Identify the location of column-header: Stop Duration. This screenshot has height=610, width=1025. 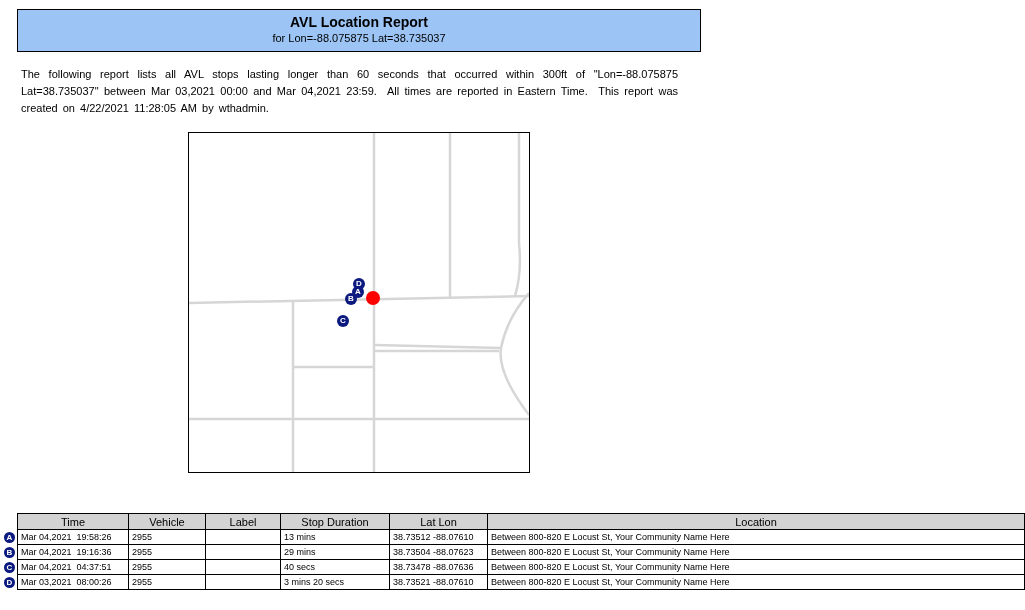
(335, 521).